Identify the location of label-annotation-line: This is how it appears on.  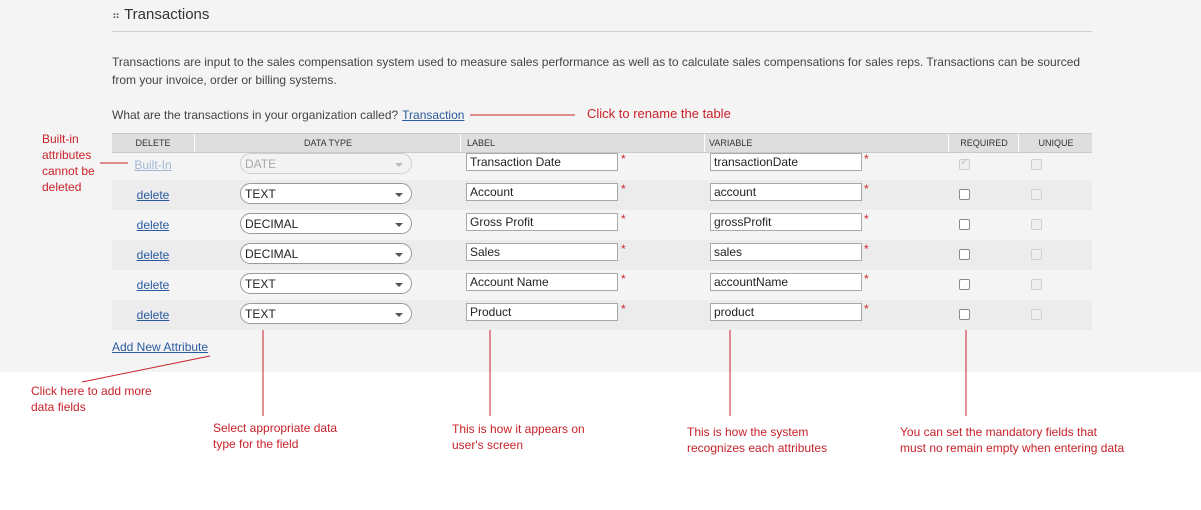
(518, 429).